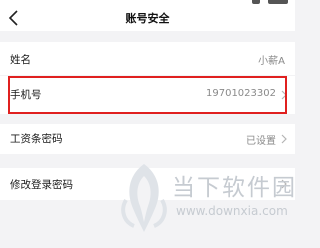 Image resolution: width=320 pixels, height=248 pixels. I want to click on page-title: 账号安全, so click(147, 18).